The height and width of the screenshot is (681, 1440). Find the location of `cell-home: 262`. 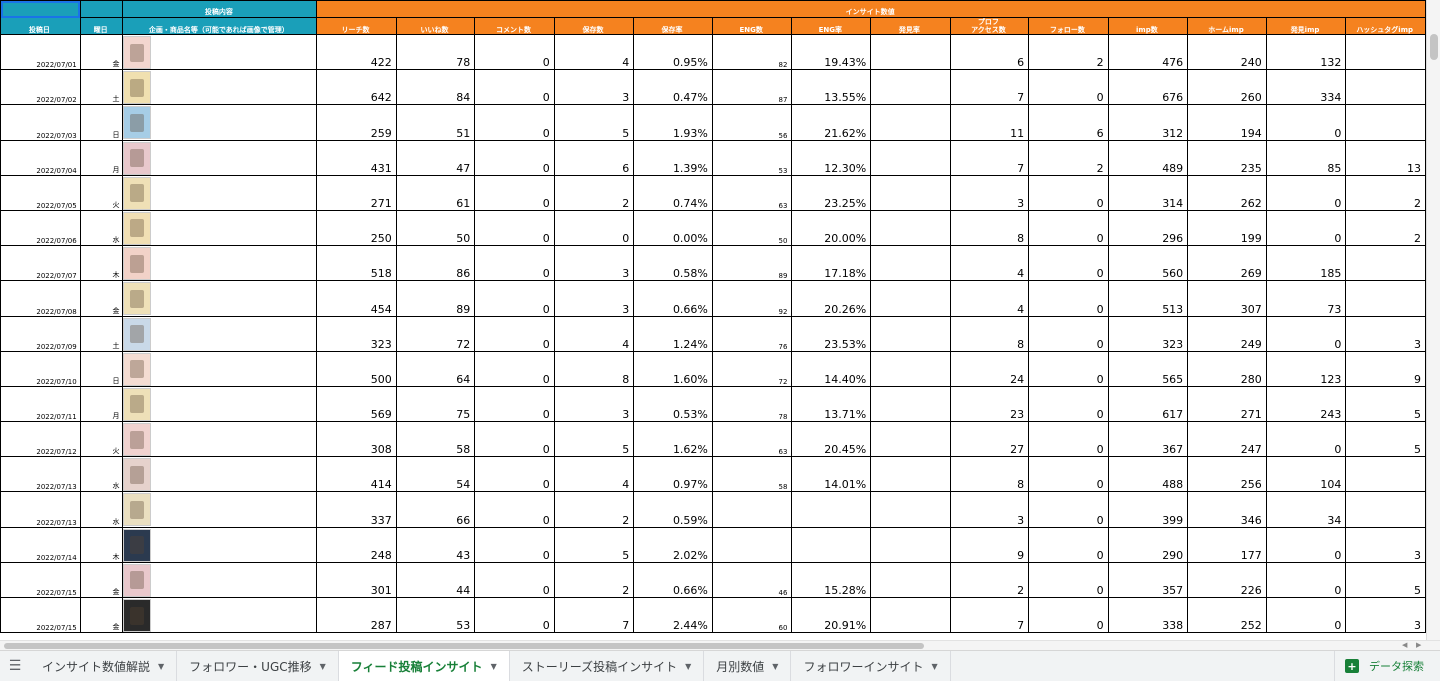

cell-home: 262 is located at coordinates (1227, 192).